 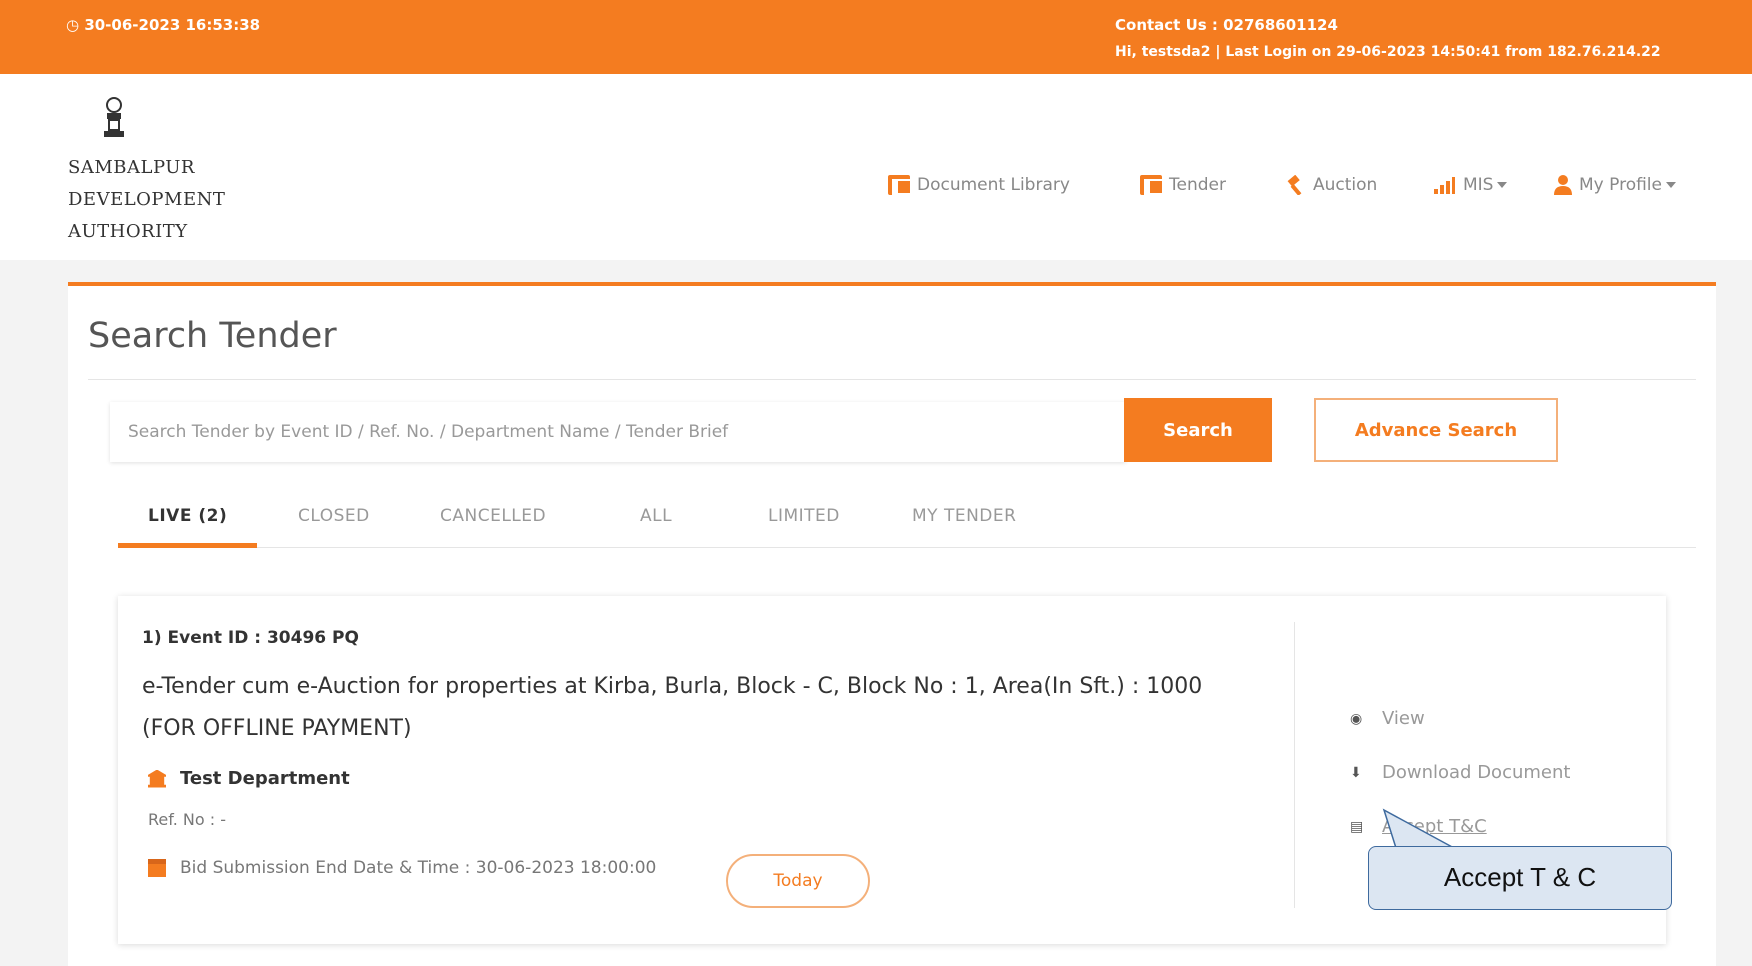 What do you see at coordinates (187, 819) in the screenshot?
I see `ref-no: Ref. No : -` at bounding box center [187, 819].